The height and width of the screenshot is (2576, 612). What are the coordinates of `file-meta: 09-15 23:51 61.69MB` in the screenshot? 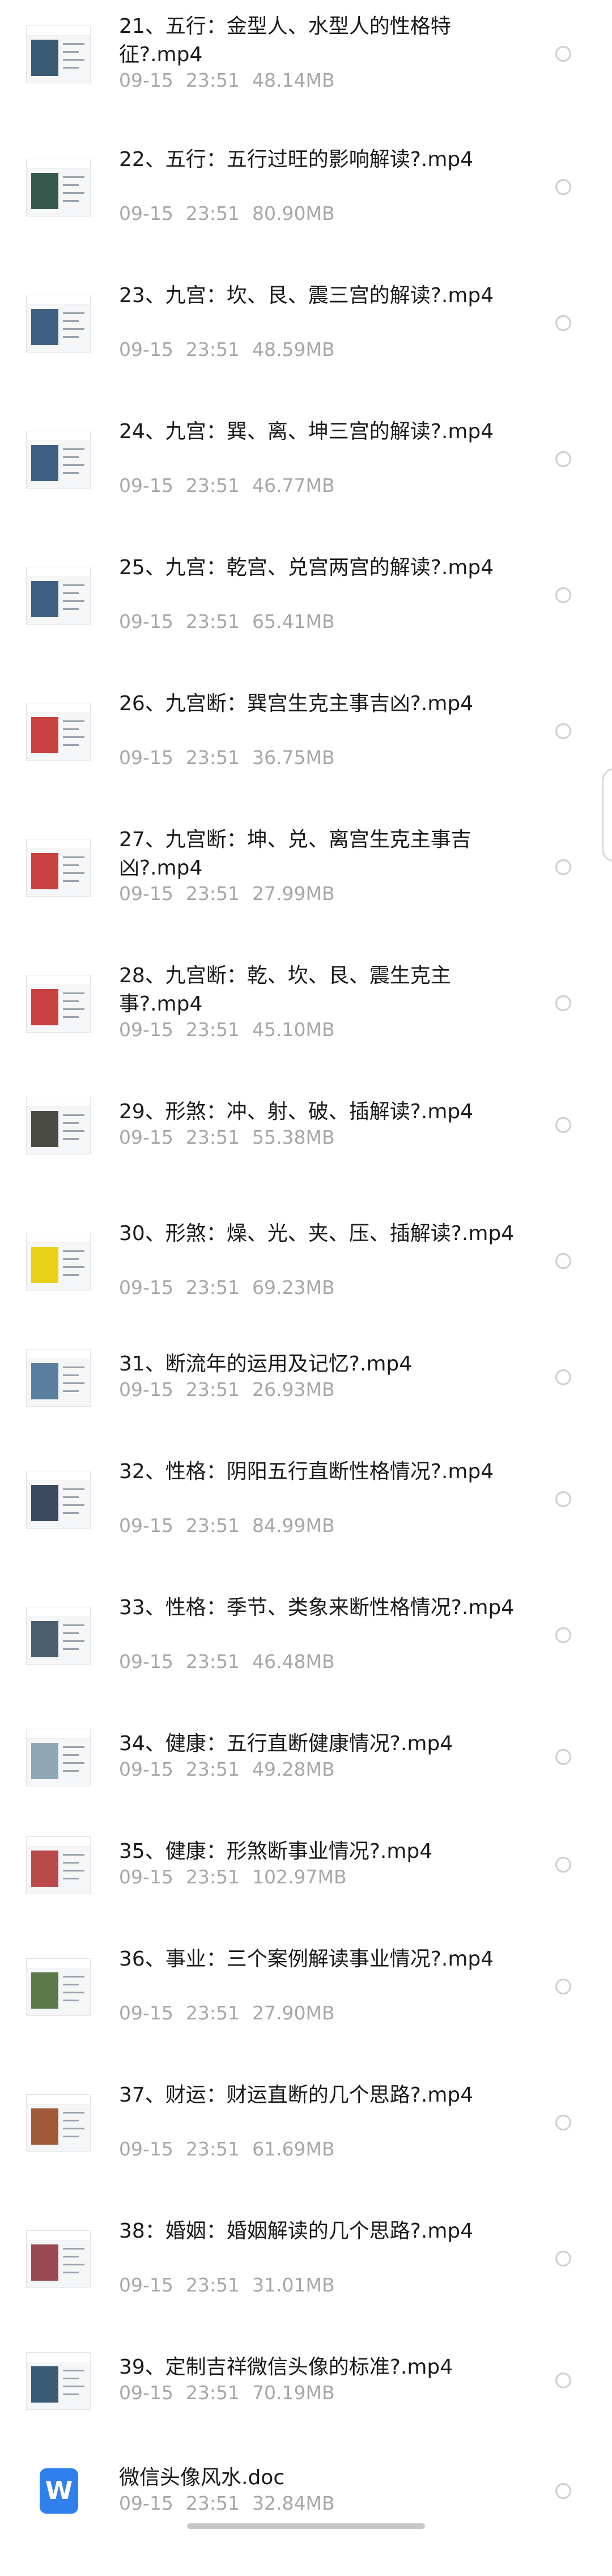 It's located at (233, 2149).